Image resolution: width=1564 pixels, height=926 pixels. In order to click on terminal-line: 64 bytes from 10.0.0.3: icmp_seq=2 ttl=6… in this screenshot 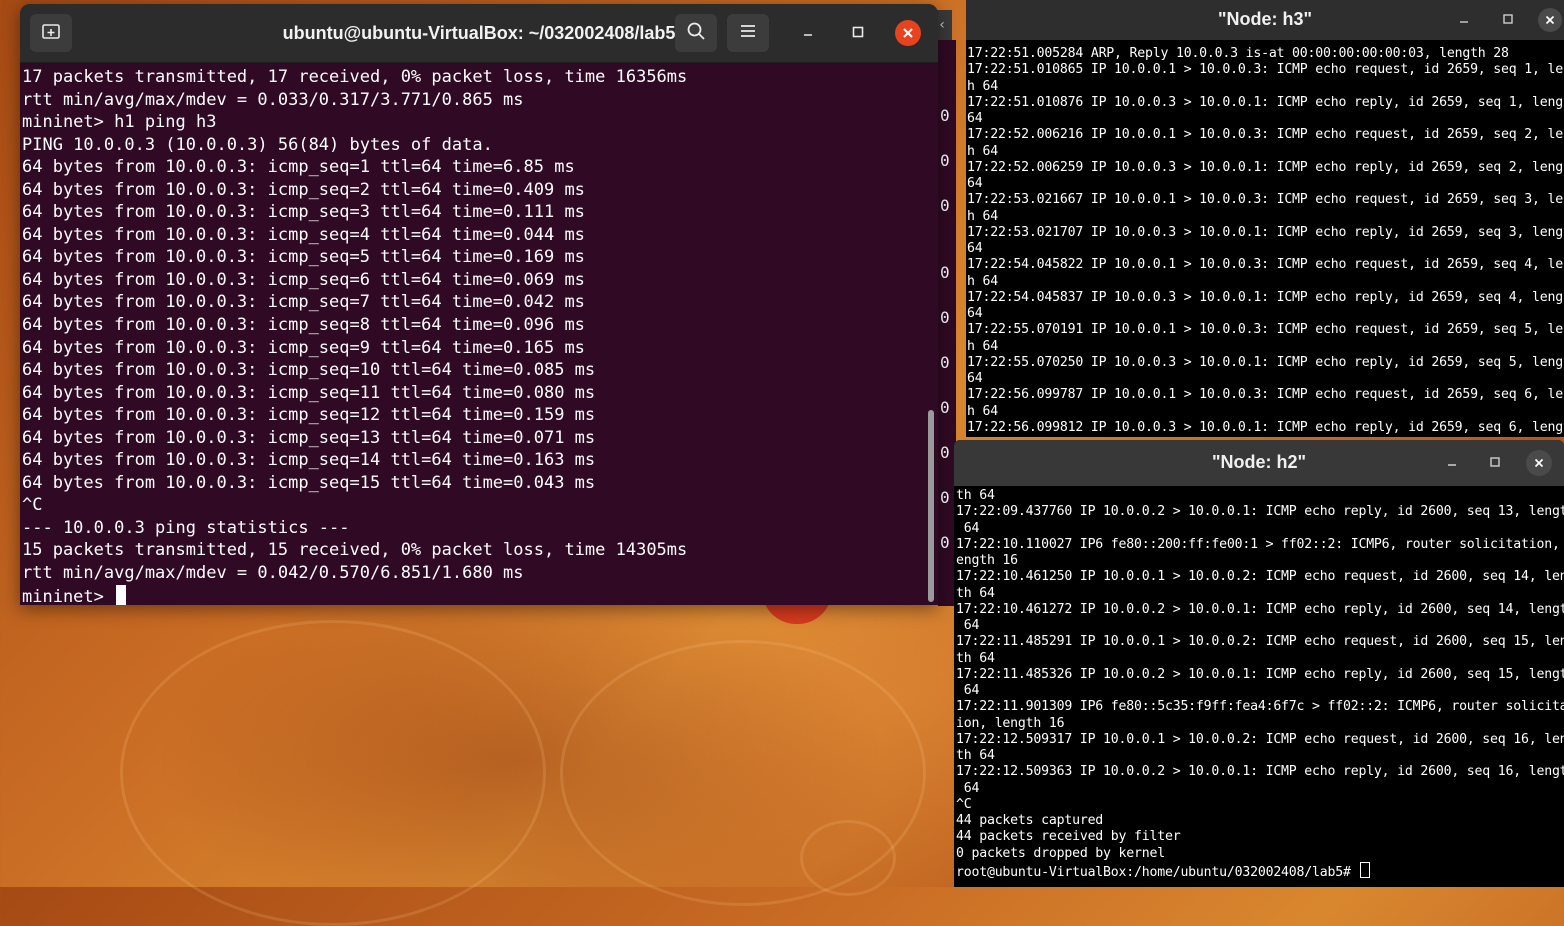, I will do `click(303, 189)`.